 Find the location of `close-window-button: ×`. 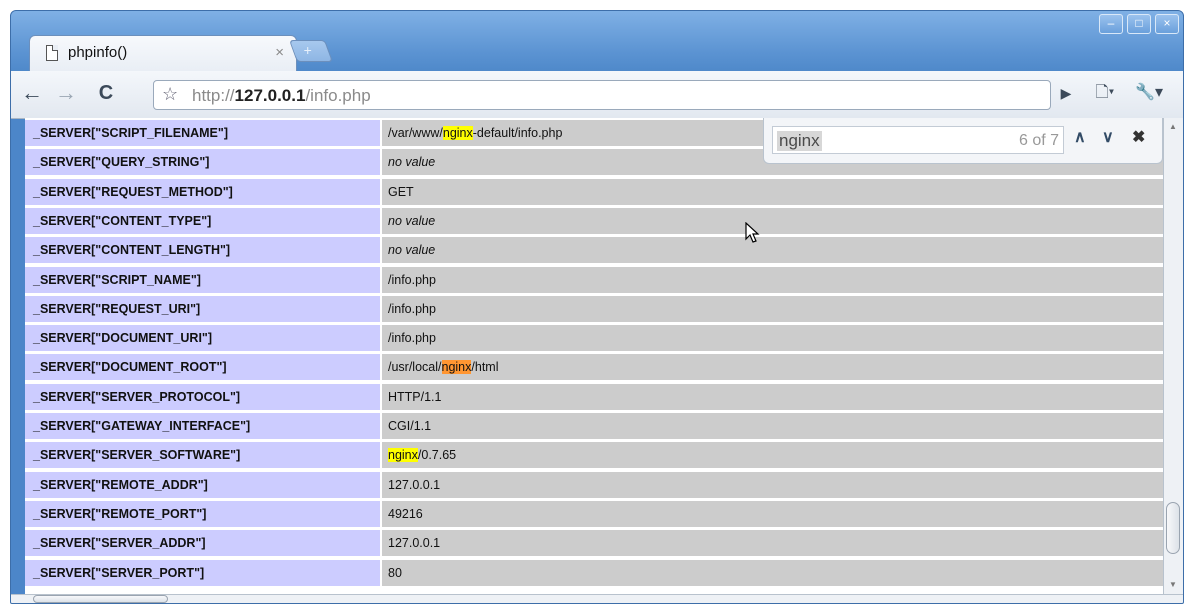

close-window-button: × is located at coordinates (1167, 24).